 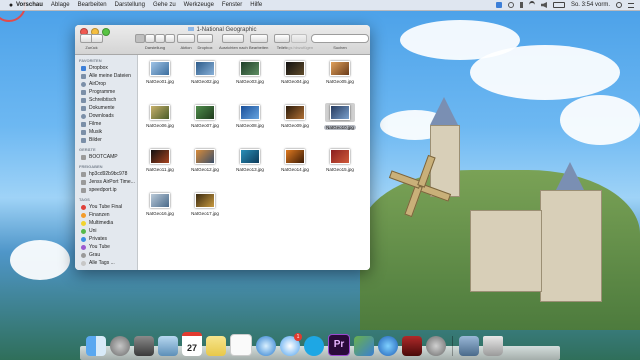 What do you see at coordinates (199, 5) in the screenshot?
I see `menu-item: Werkzeuge` at bounding box center [199, 5].